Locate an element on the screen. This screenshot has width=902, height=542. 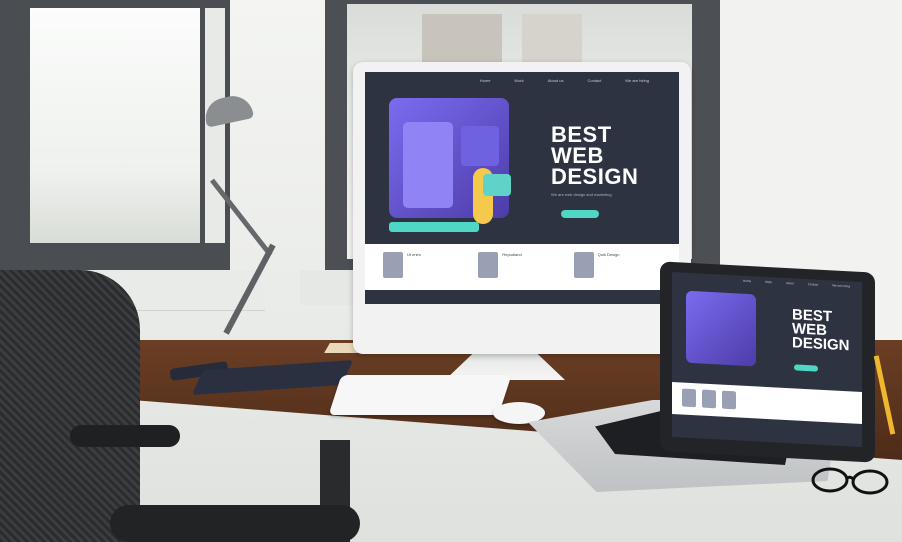
chair-seat is located at coordinates (235, 523).